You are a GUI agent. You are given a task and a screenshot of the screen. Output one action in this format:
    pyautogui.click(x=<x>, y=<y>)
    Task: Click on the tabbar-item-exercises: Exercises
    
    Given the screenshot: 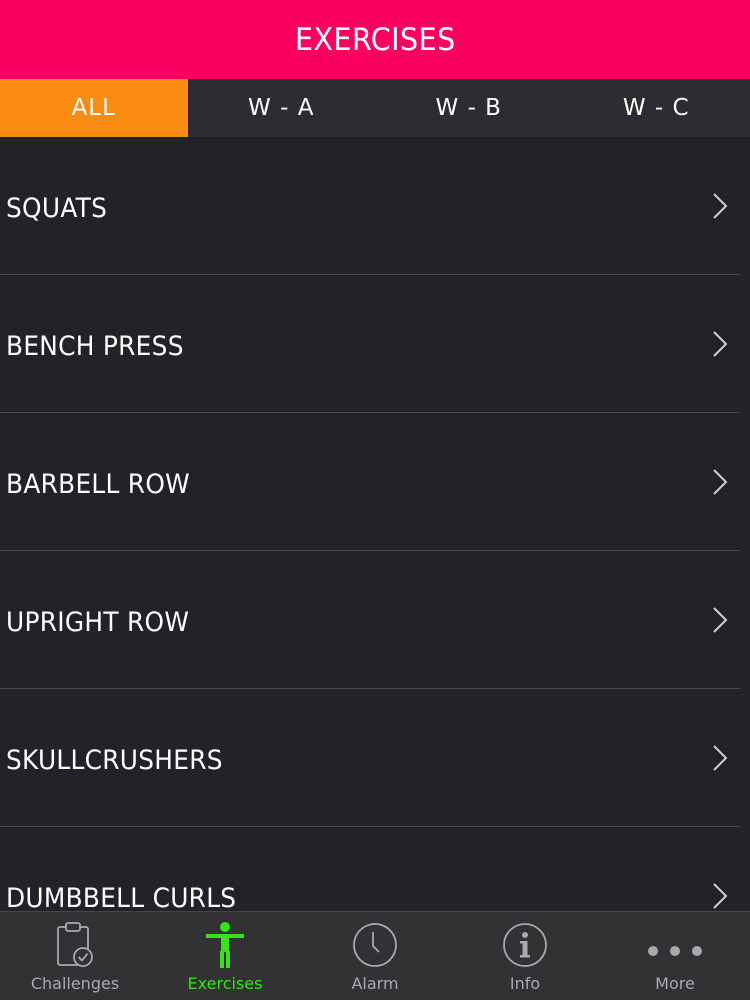 What is the action you would take?
    pyautogui.click(x=225, y=956)
    